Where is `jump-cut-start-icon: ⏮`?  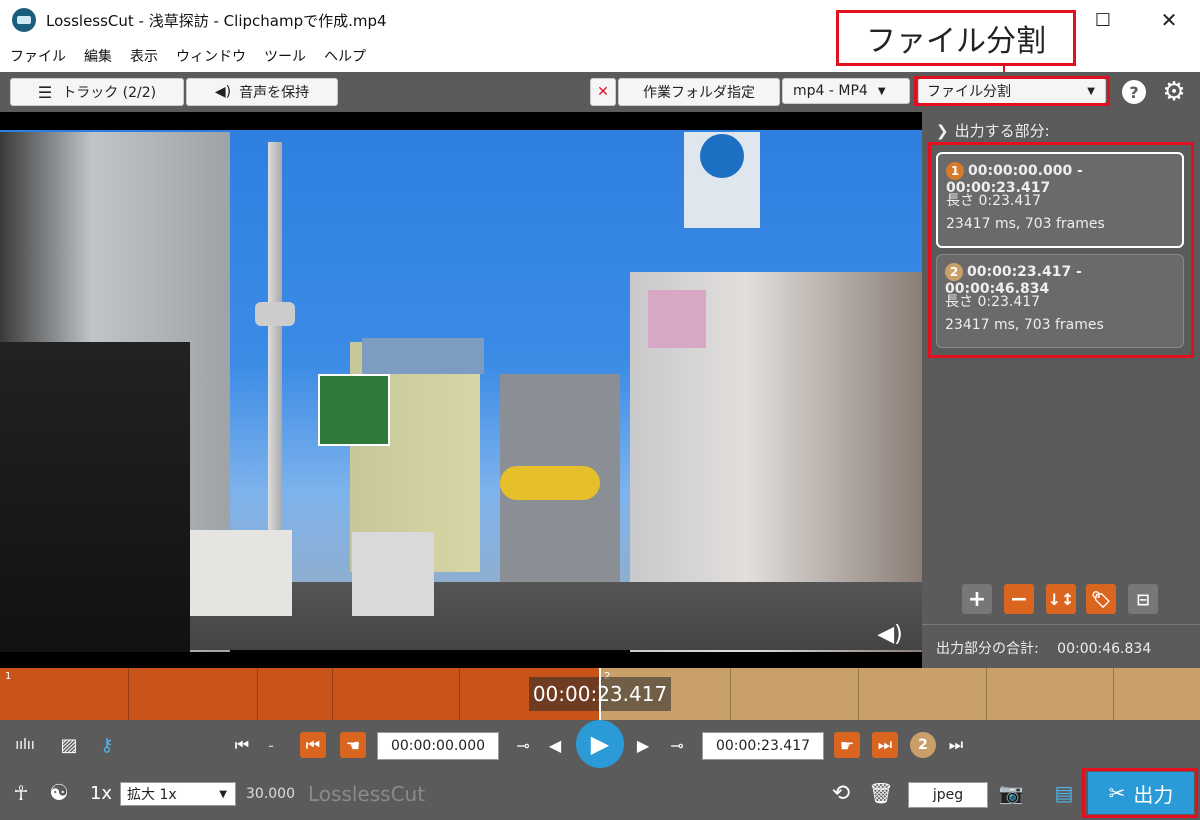
jump-cut-start-icon: ⏮ is located at coordinates (313, 745).